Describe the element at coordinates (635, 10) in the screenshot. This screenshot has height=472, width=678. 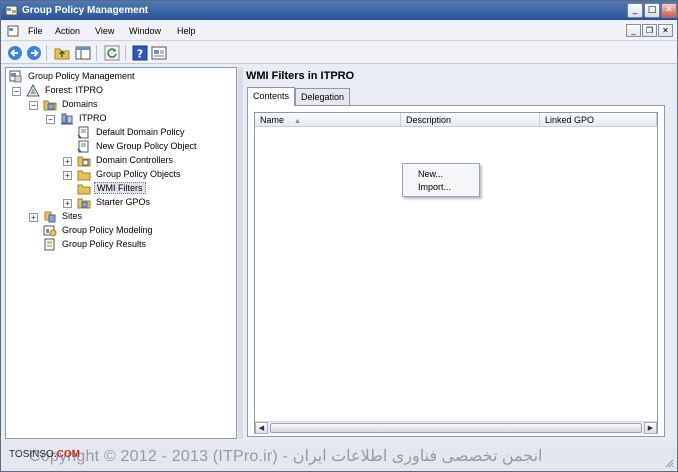
I see `minimize-button: _` at that location.